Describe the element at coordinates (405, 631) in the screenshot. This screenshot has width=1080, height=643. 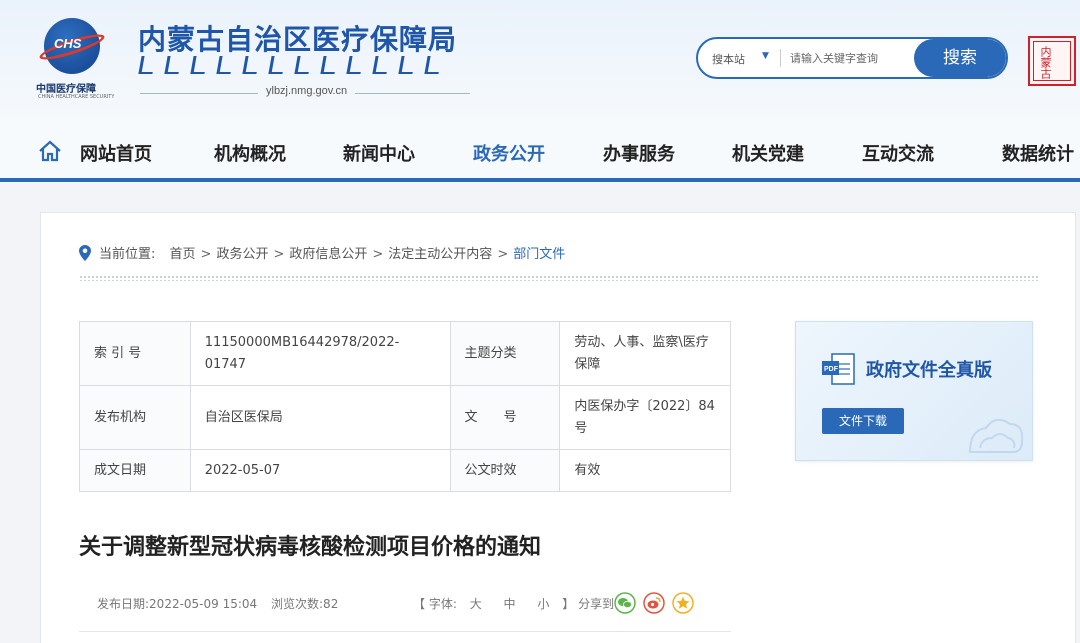
I see `info-divider` at that location.